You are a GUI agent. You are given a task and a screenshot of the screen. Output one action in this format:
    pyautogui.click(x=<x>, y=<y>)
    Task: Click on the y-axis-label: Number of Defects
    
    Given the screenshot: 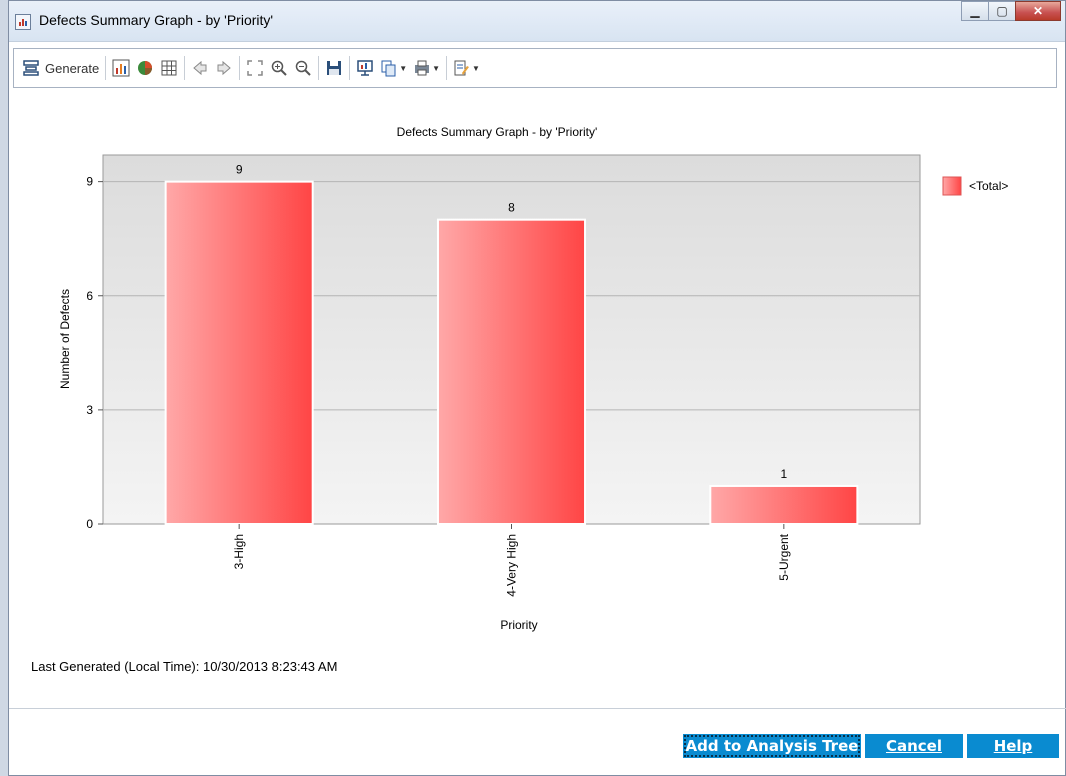 What is the action you would take?
    pyautogui.click(x=65, y=339)
    